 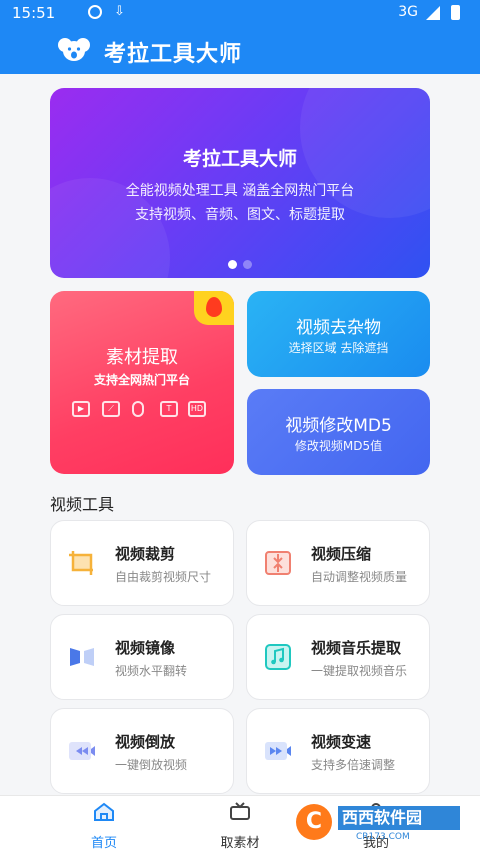 I want to click on tool-subtitle: 自动调整视频质量, so click(x=359, y=577).